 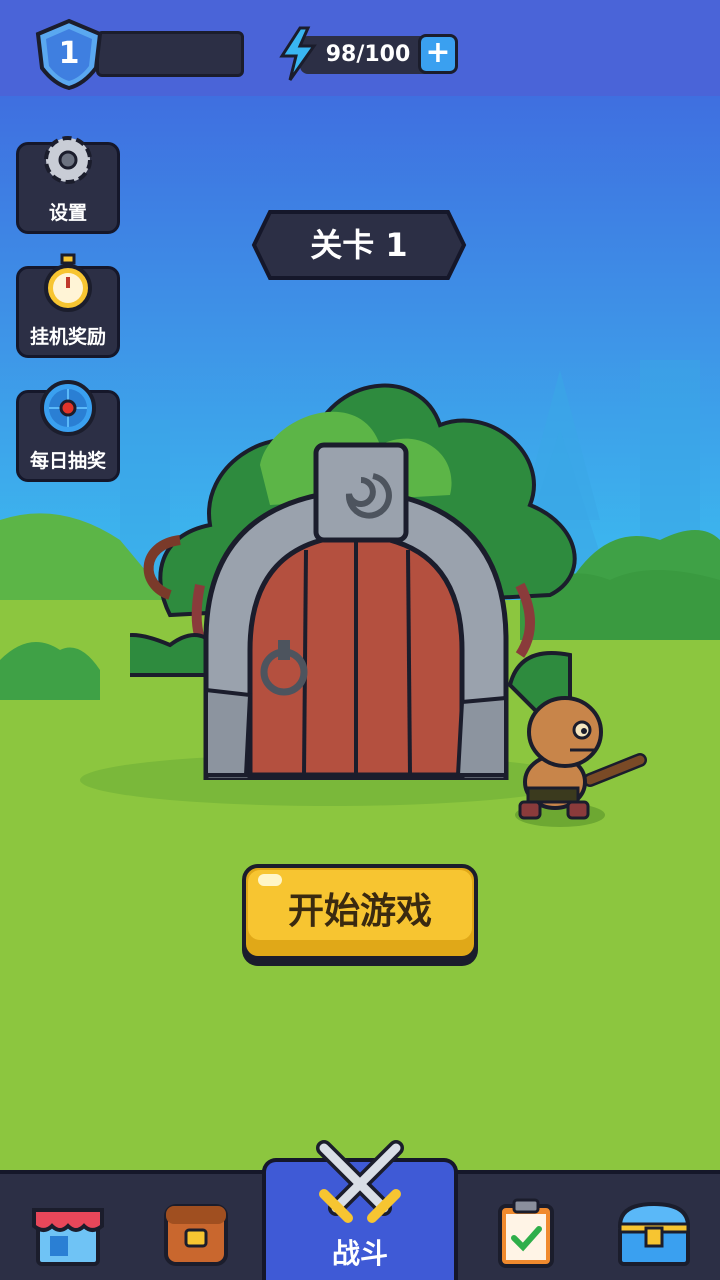 I want to click on daily-lottery-label: 每日抽奖, so click(x=67, y=461).